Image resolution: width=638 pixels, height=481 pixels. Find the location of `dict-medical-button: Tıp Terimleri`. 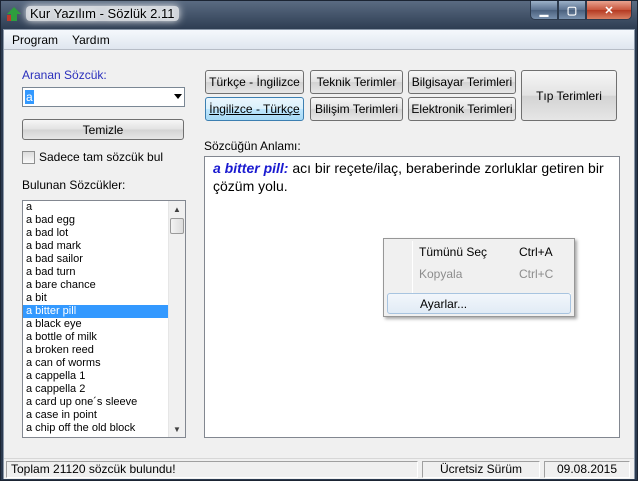

dict-medical-button: Tıp Terimleri is located at coordinates (569, 95).